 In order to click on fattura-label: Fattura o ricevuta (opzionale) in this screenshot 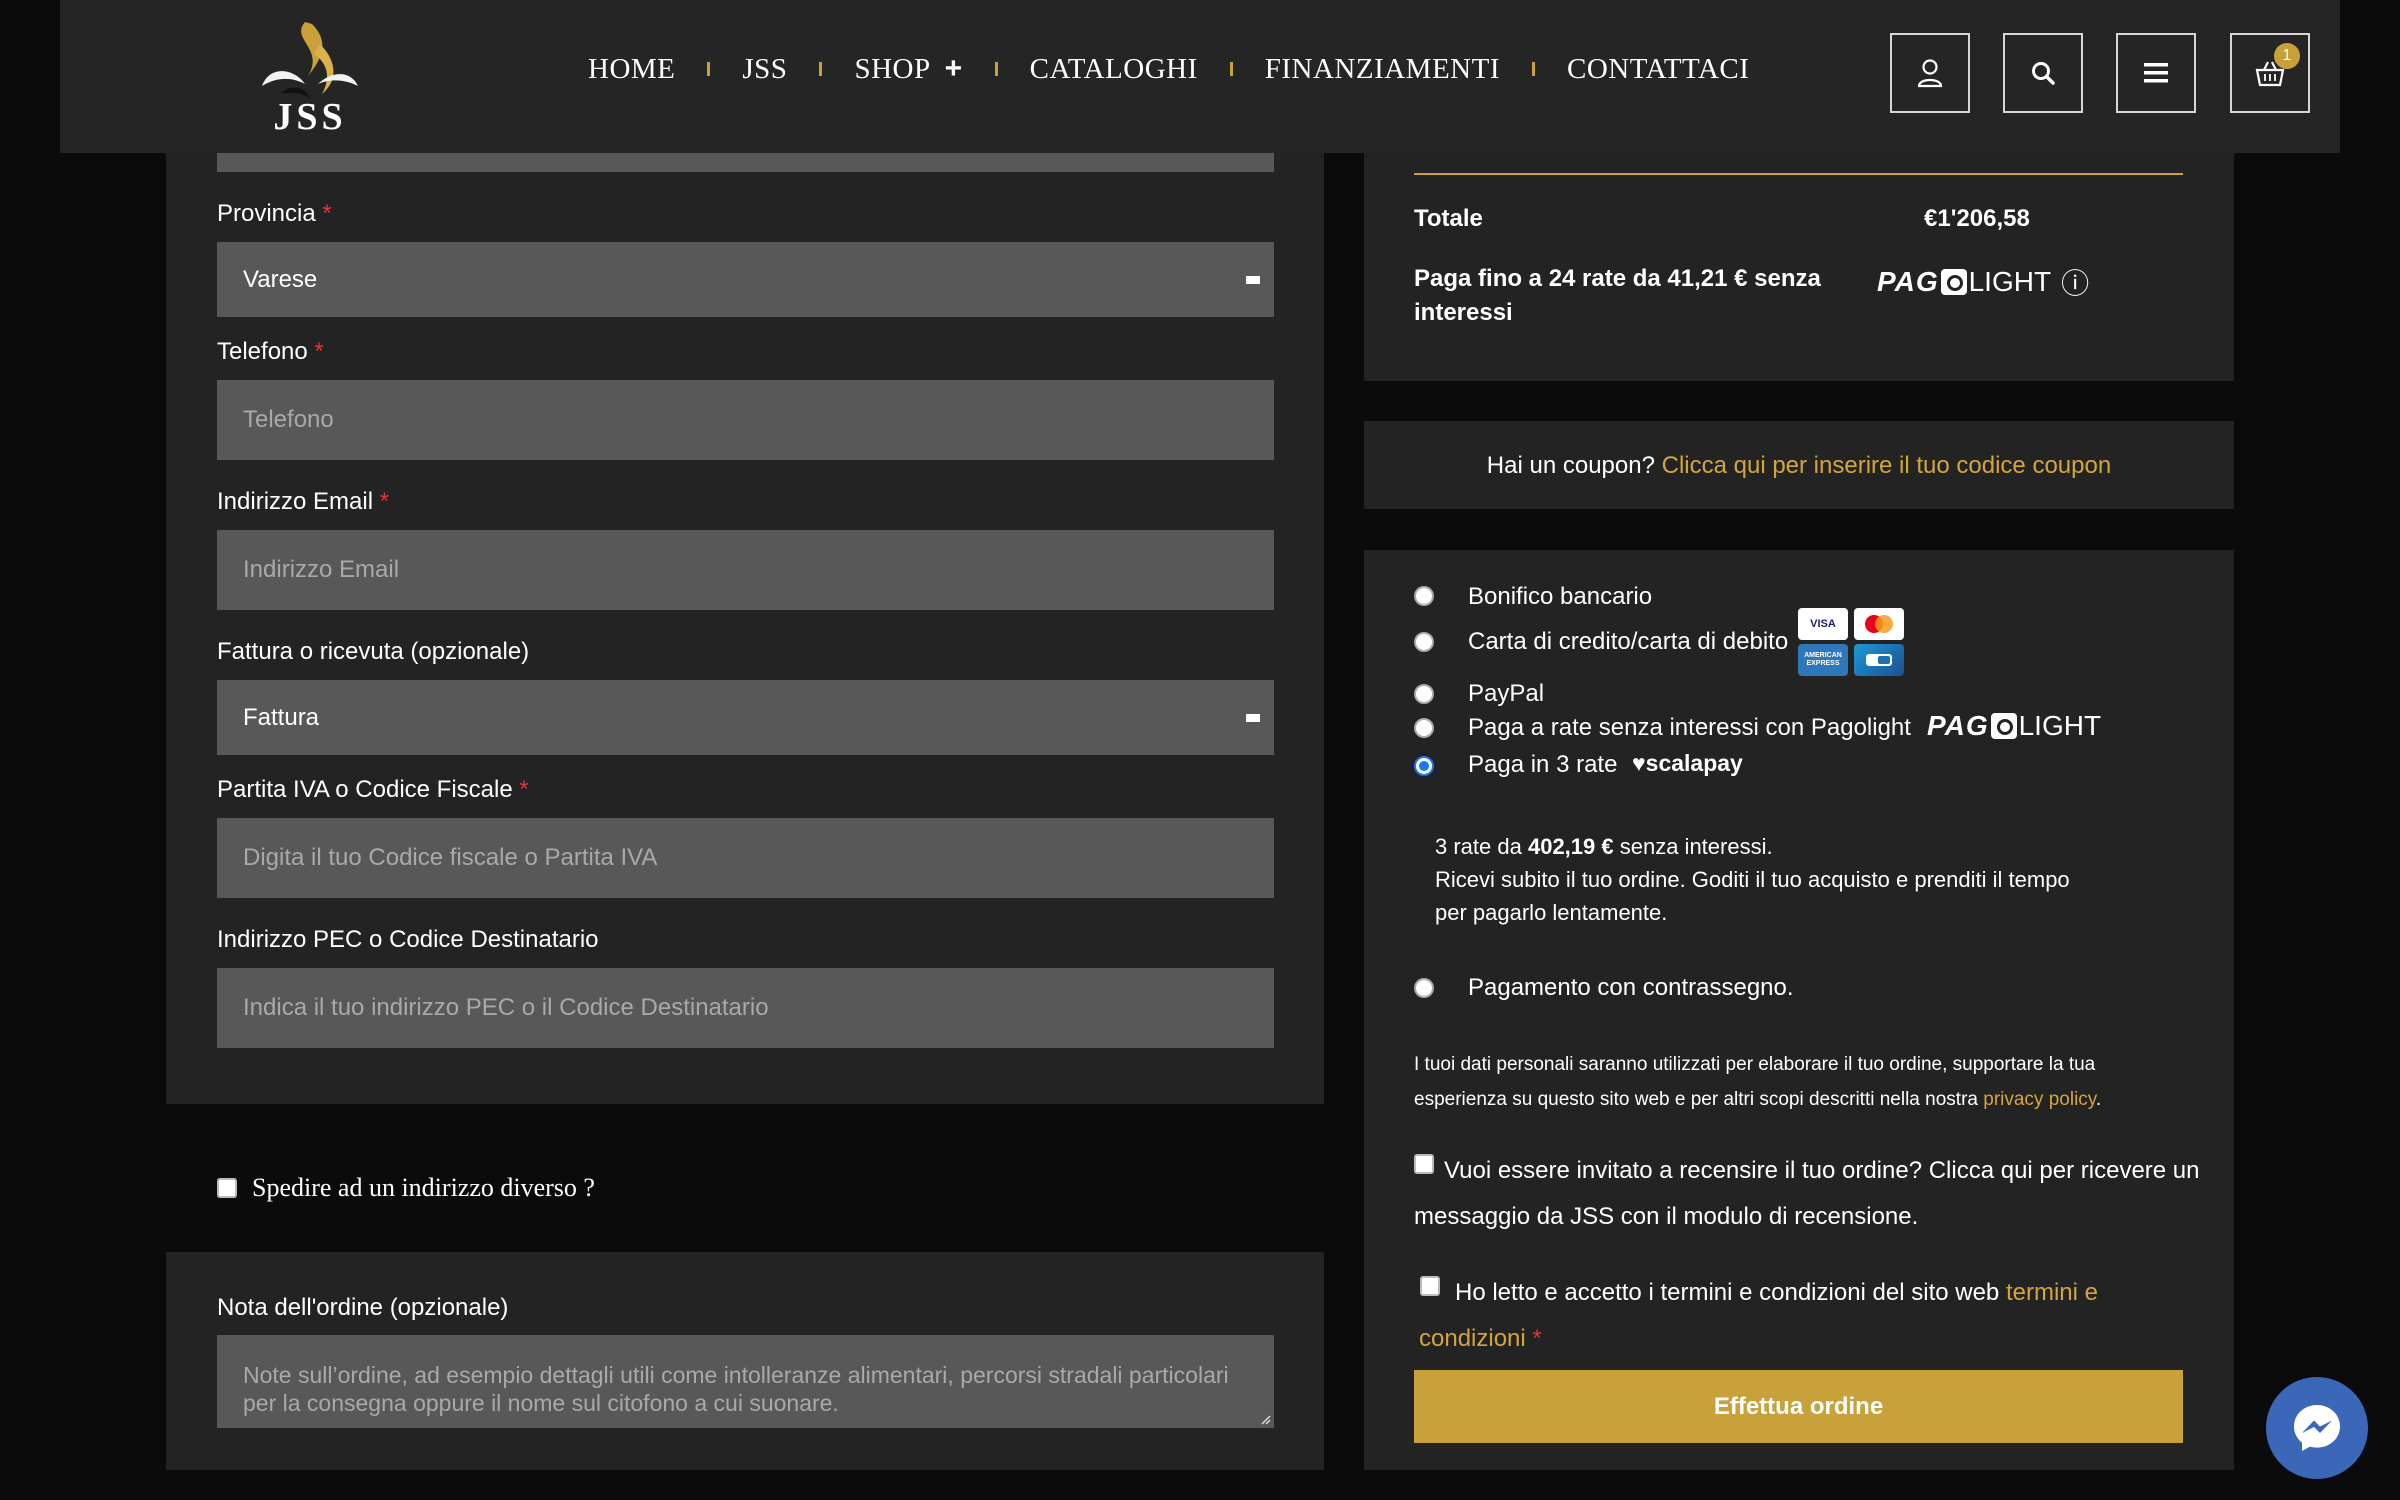, I will do `click(373, 651)`.